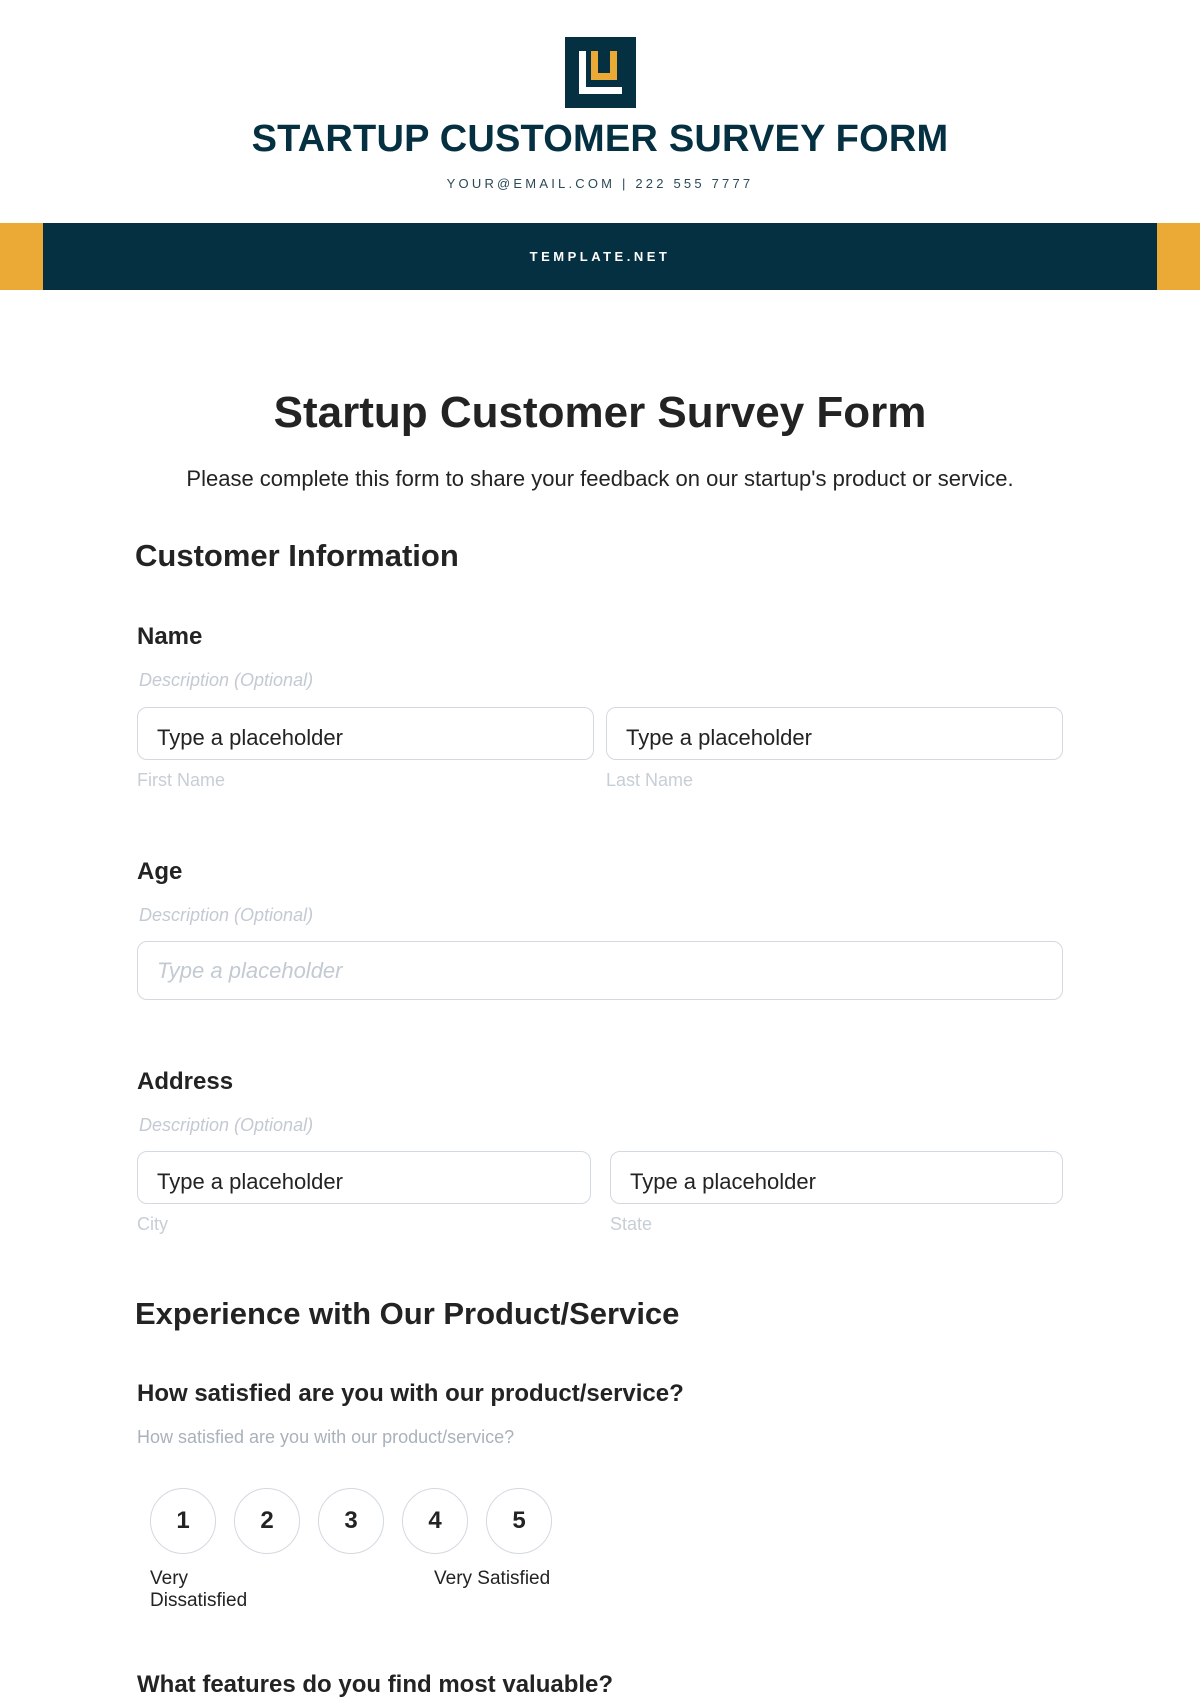 This screenshot has height=1701, width=1200. What do you see at coordinates (226, 1125) in the screenshot?
I see `field-description-address: Description (Optional)` at bounding box center [226, 1125].